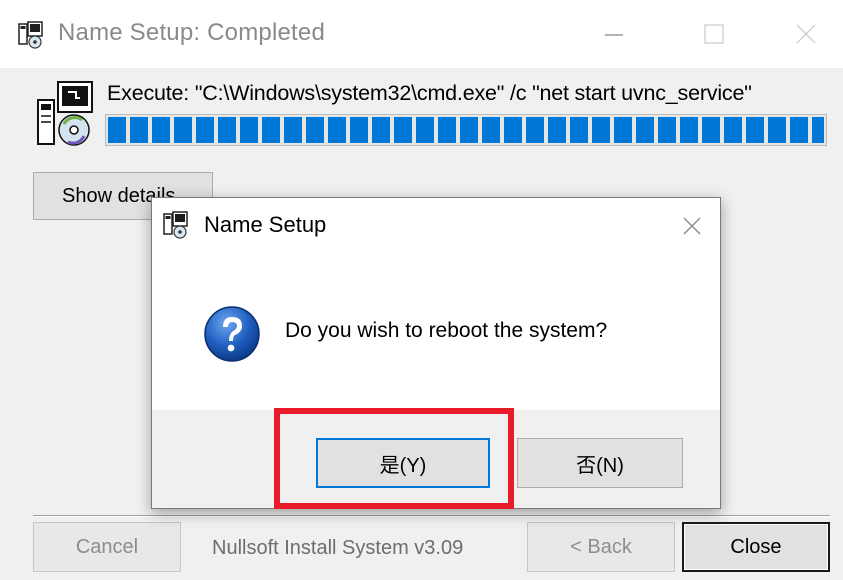  Describe the element at coordinates (756, 547) in the screenshot. I see `close-button: Close` at that location.